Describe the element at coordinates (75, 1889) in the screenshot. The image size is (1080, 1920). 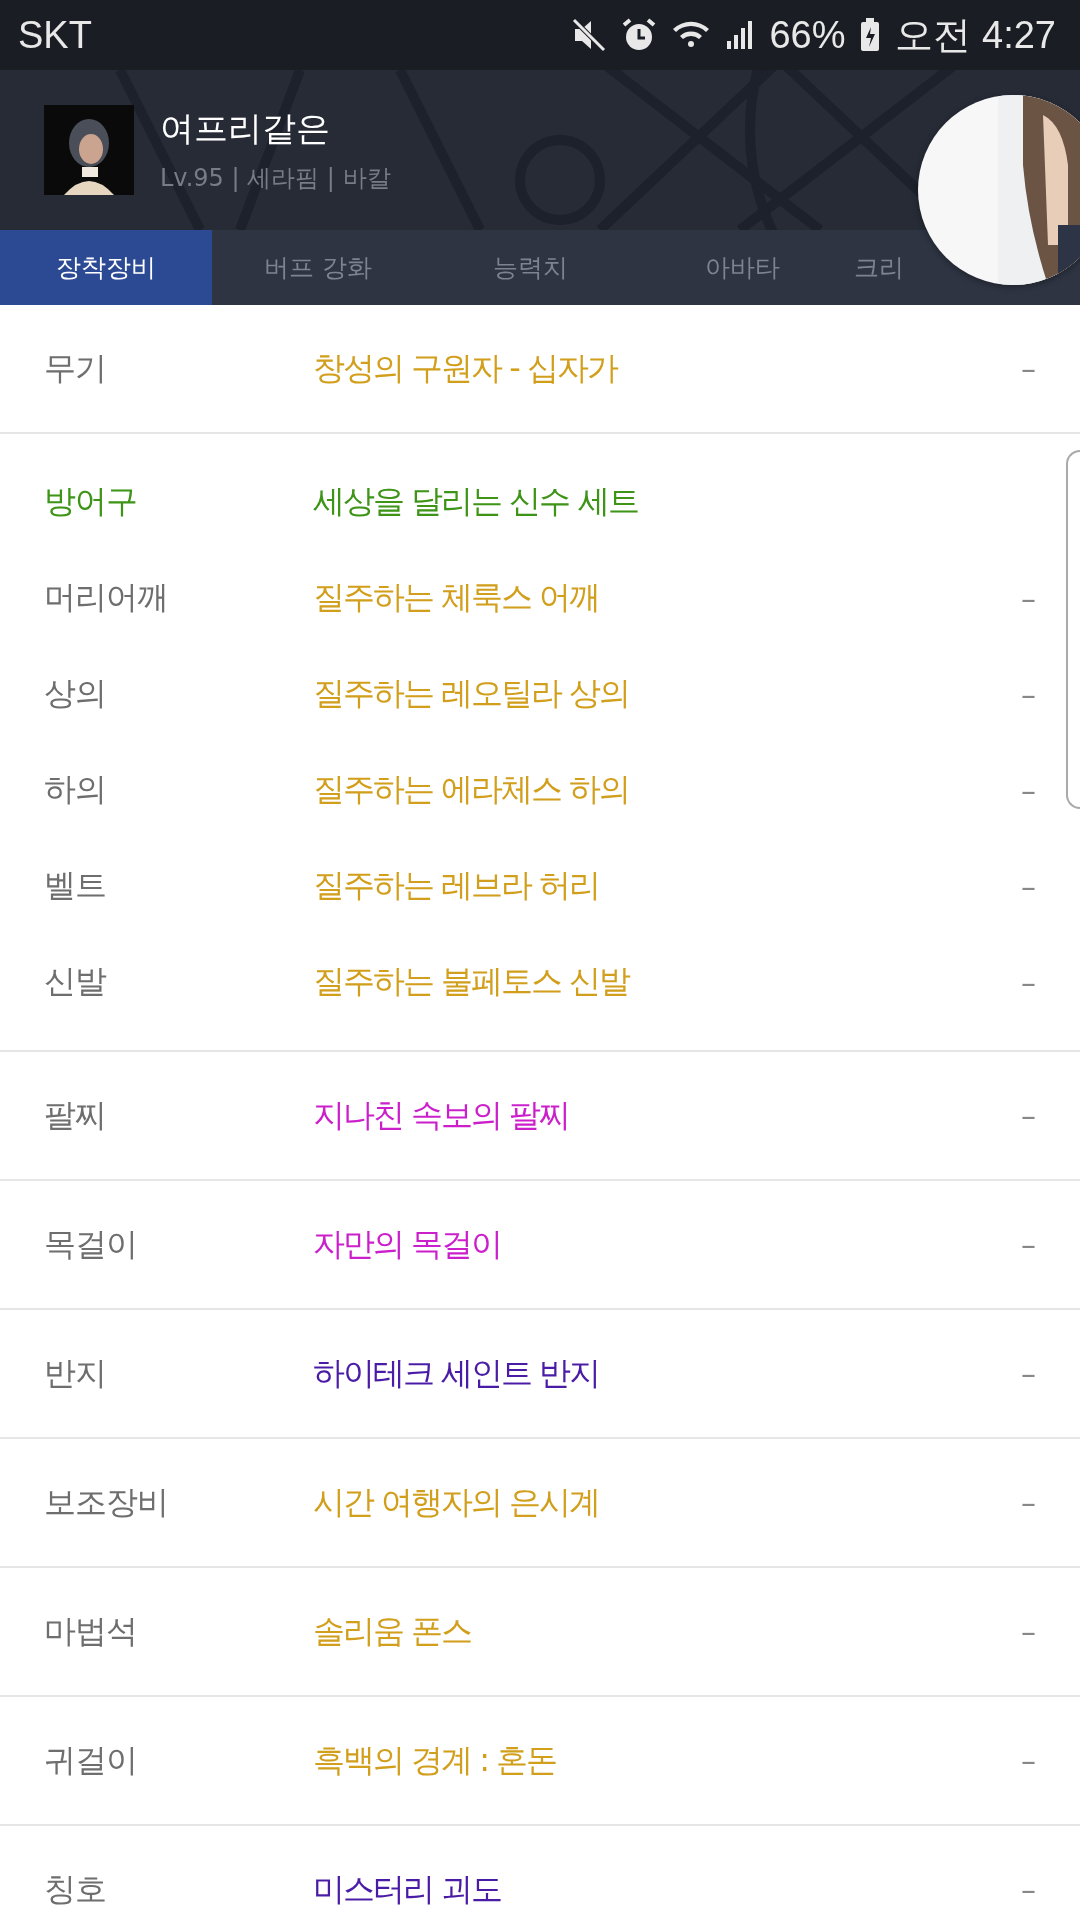
I see `slot-label: 칭호` at that location.